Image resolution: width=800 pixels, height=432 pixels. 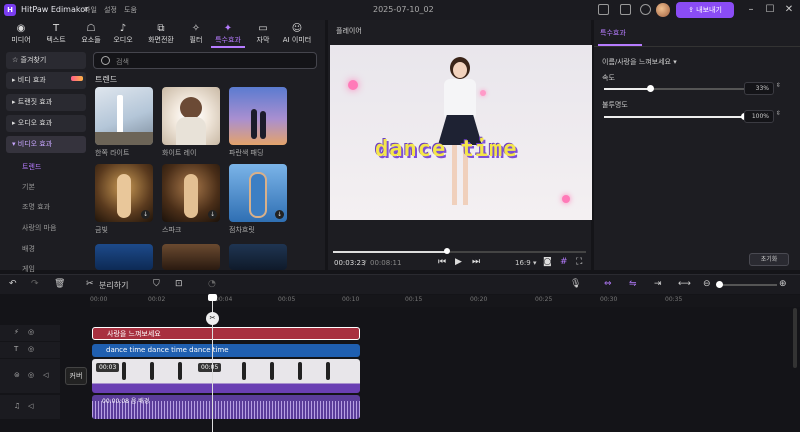 What do you see at coordinates (747, 285) in the screenshot?
I see `zoom-slider` at bounding box center [747, 285].